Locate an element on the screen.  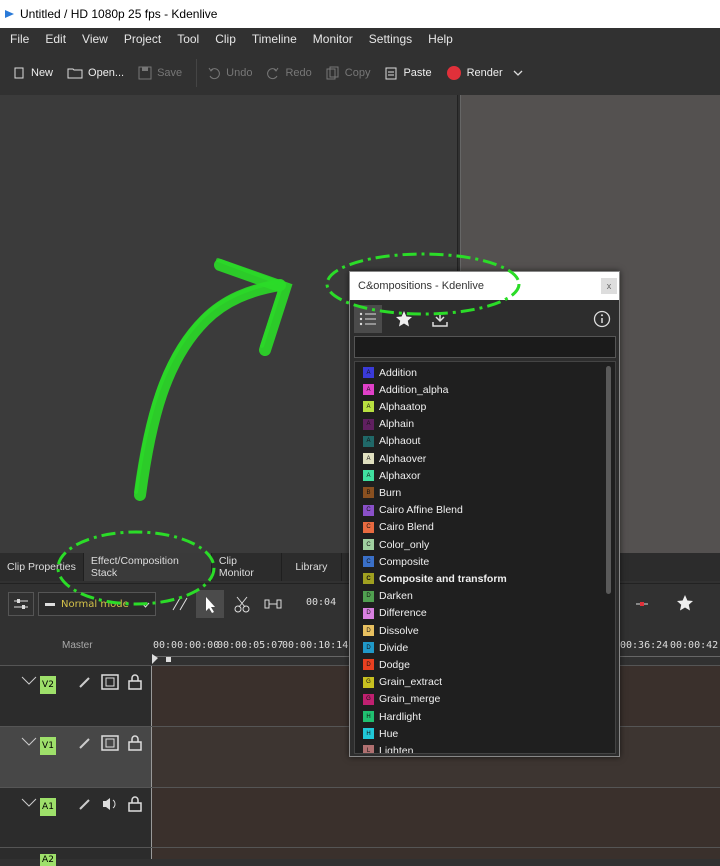
composition-swatch-icon: B is located at coordinates (368, 493).